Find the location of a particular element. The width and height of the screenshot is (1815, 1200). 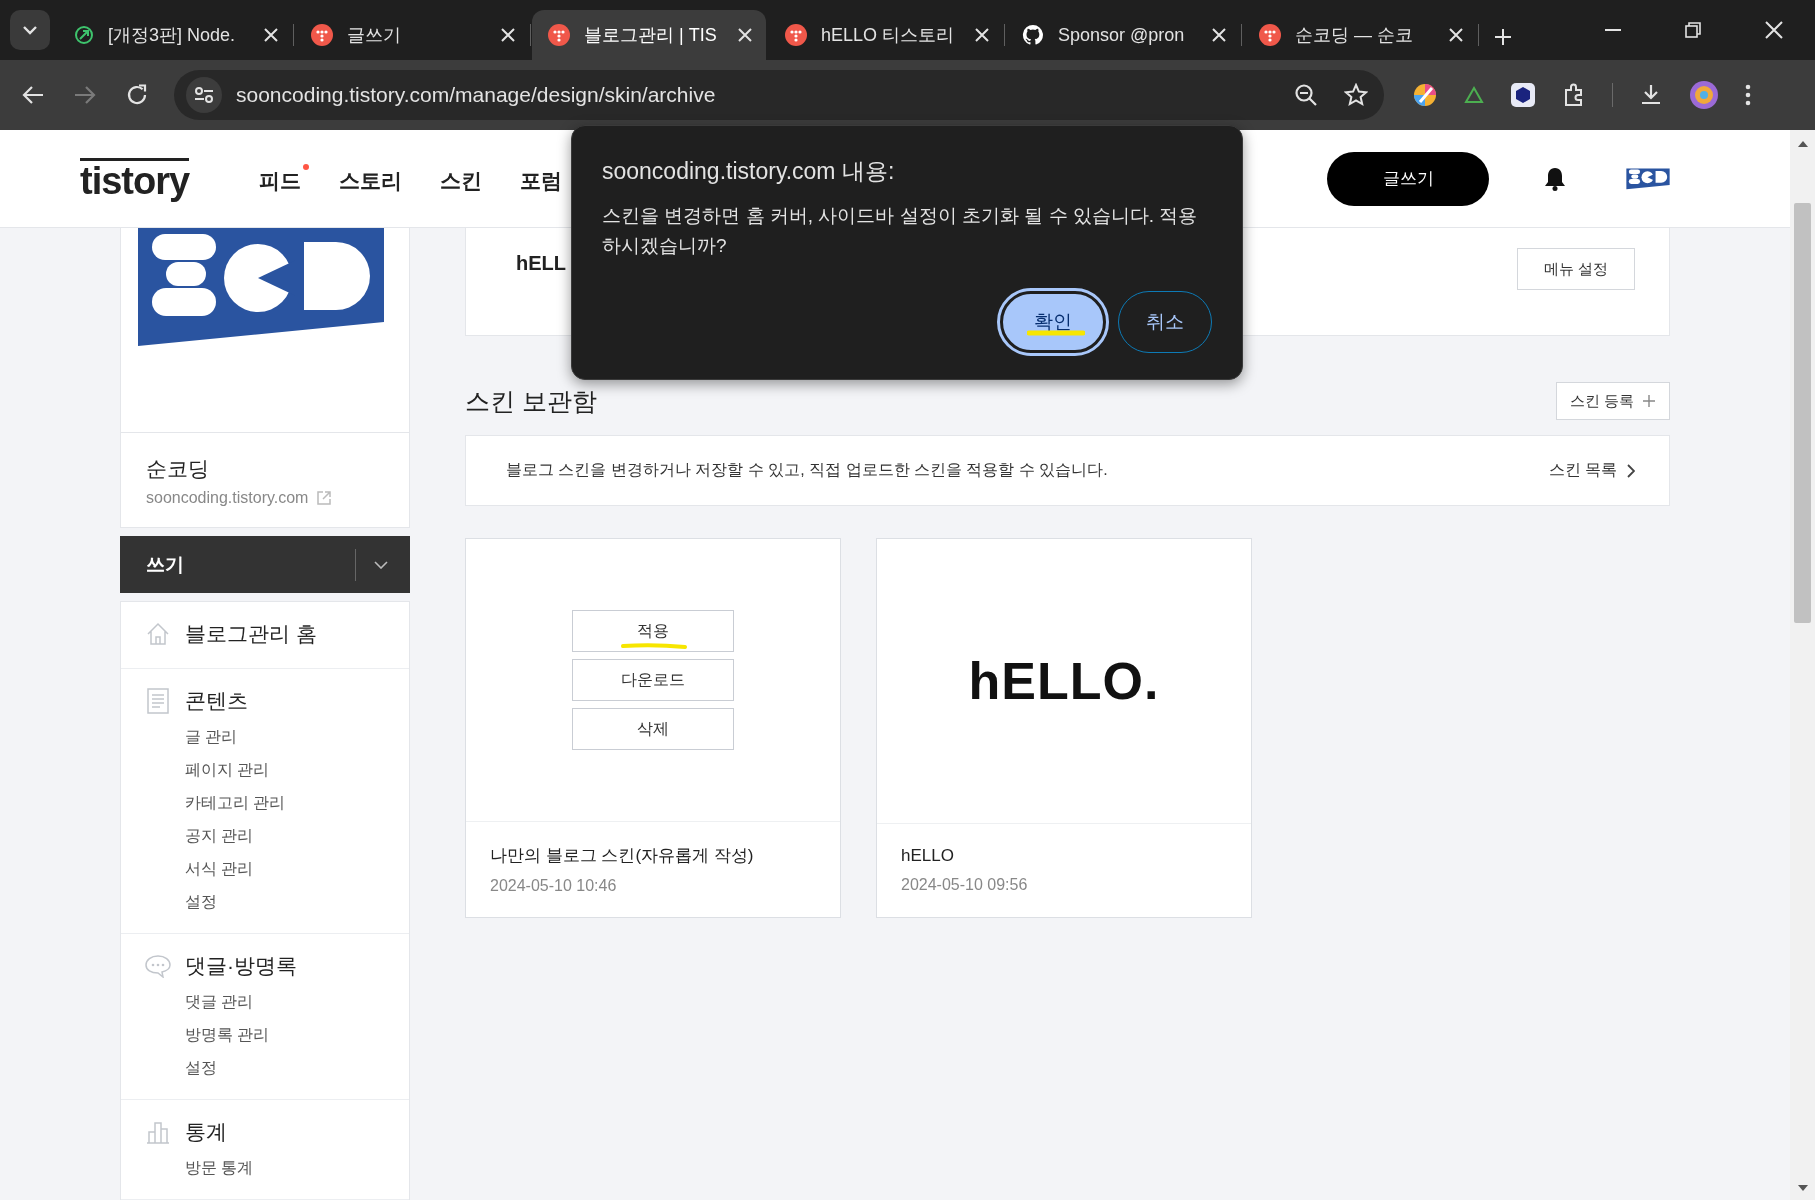

skin-action-button: 다운로드 is located at coordinates (653, 680).